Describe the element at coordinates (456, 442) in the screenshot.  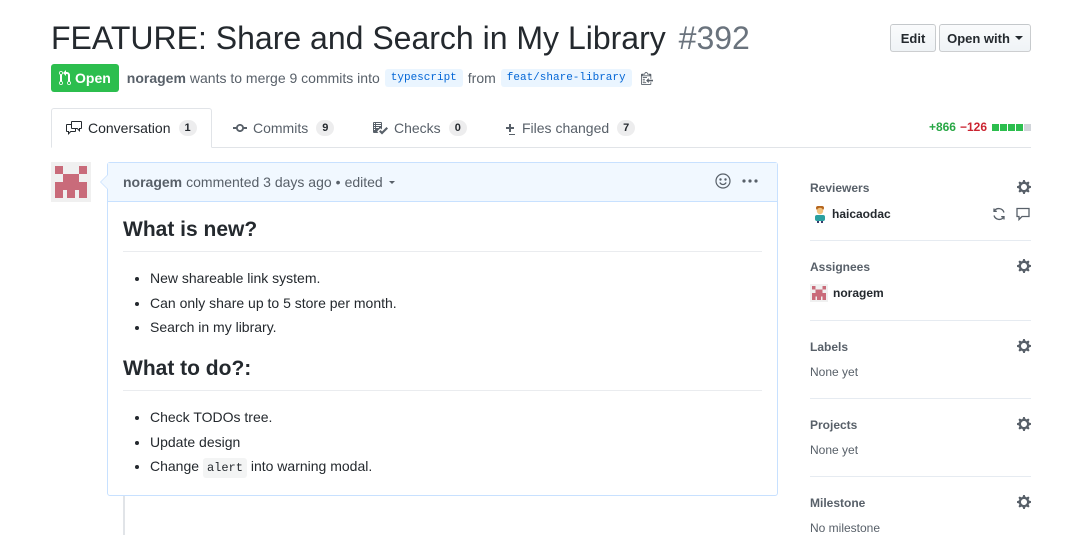
I see `list-item: Update design` at that location.